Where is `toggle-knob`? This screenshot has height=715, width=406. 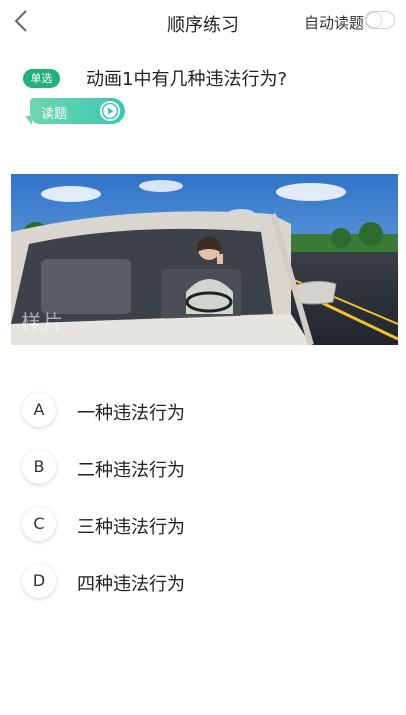
toggle-knob is located at coordinates (374, 20).